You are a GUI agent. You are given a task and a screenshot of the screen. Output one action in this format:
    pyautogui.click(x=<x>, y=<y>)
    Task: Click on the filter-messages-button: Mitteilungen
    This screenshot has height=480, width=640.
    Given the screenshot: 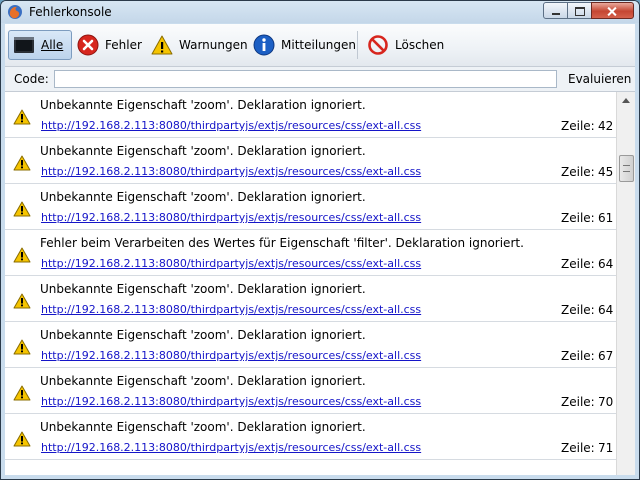 What is the action you would take?
    pyautogui.click(x=302, y=45)
    